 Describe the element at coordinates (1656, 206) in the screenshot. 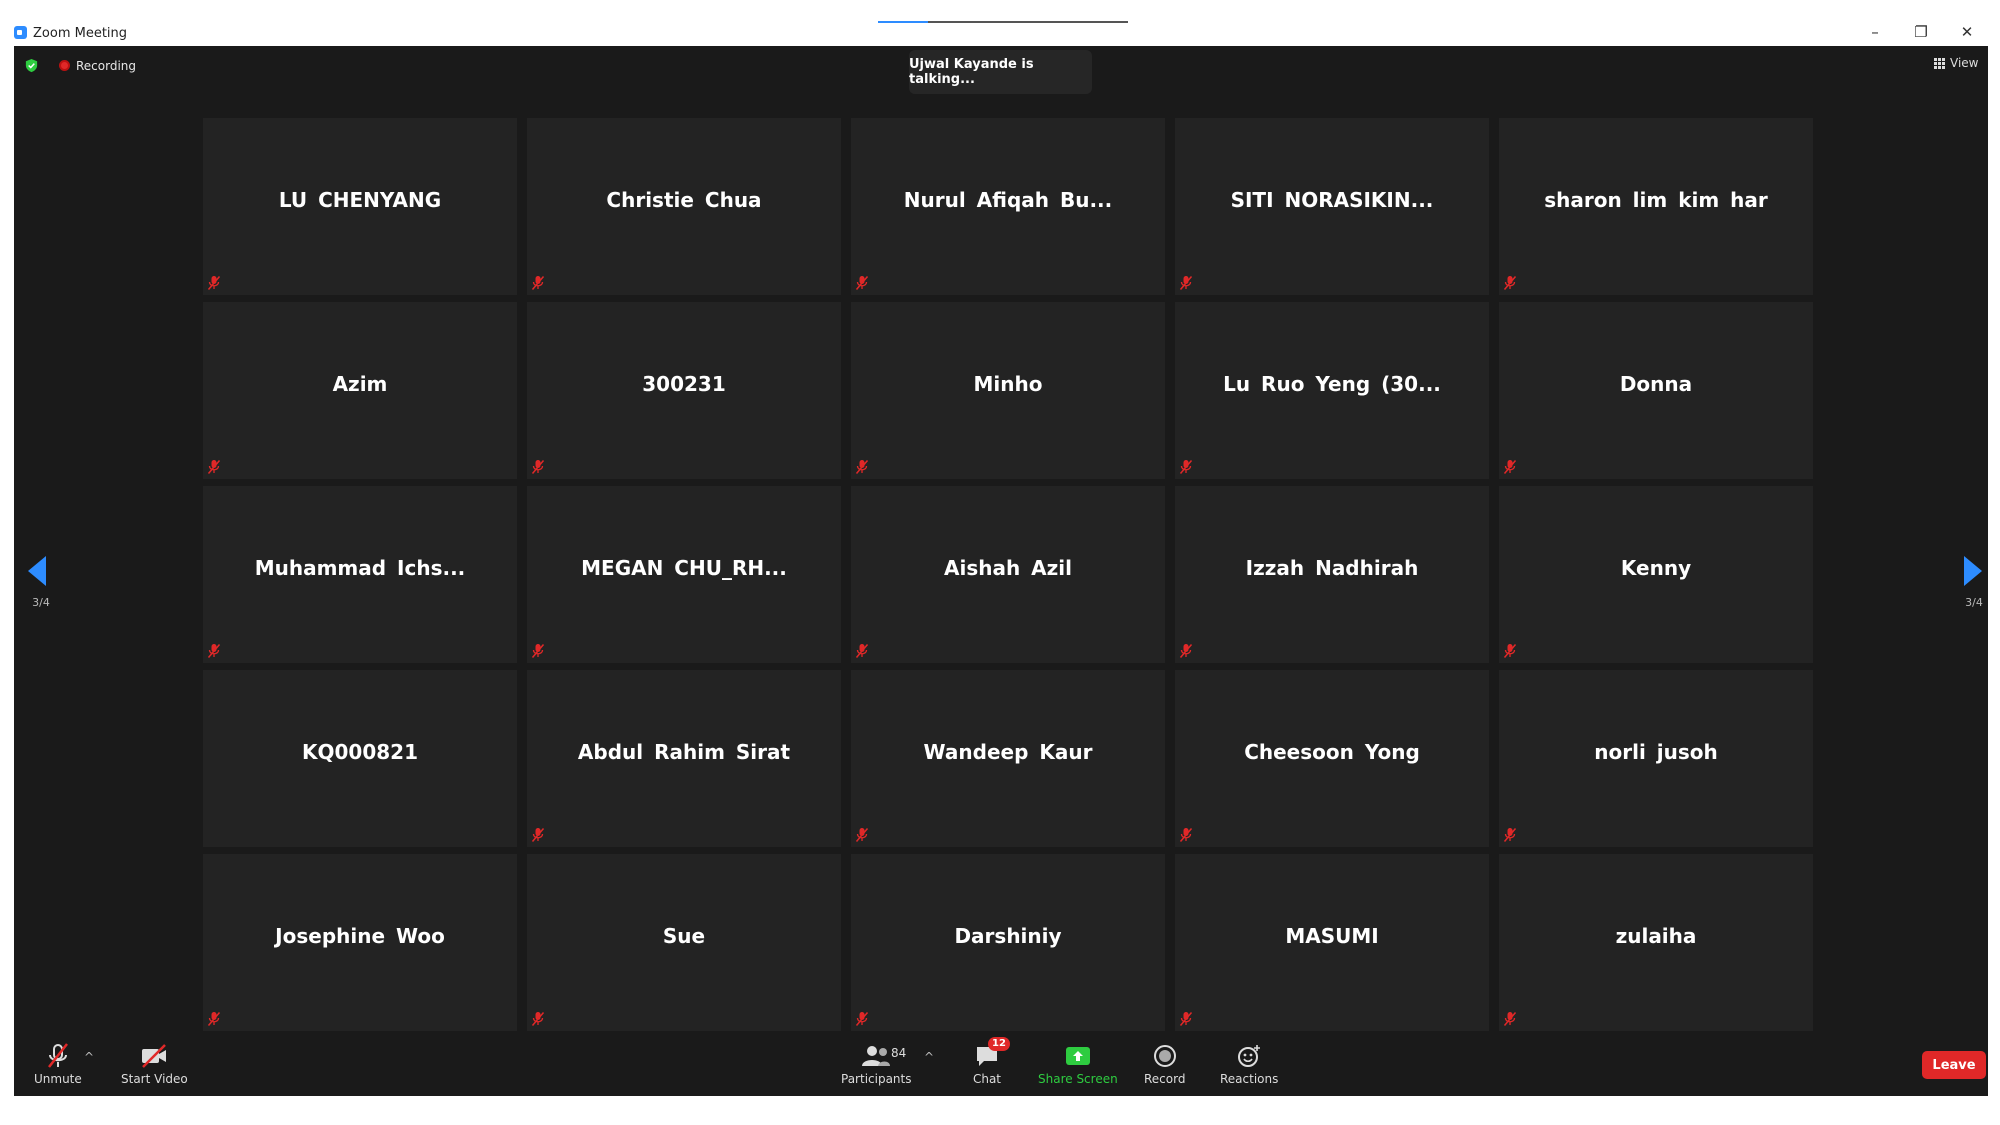

I see `participant-tile: sharon lim kim har` at that location.